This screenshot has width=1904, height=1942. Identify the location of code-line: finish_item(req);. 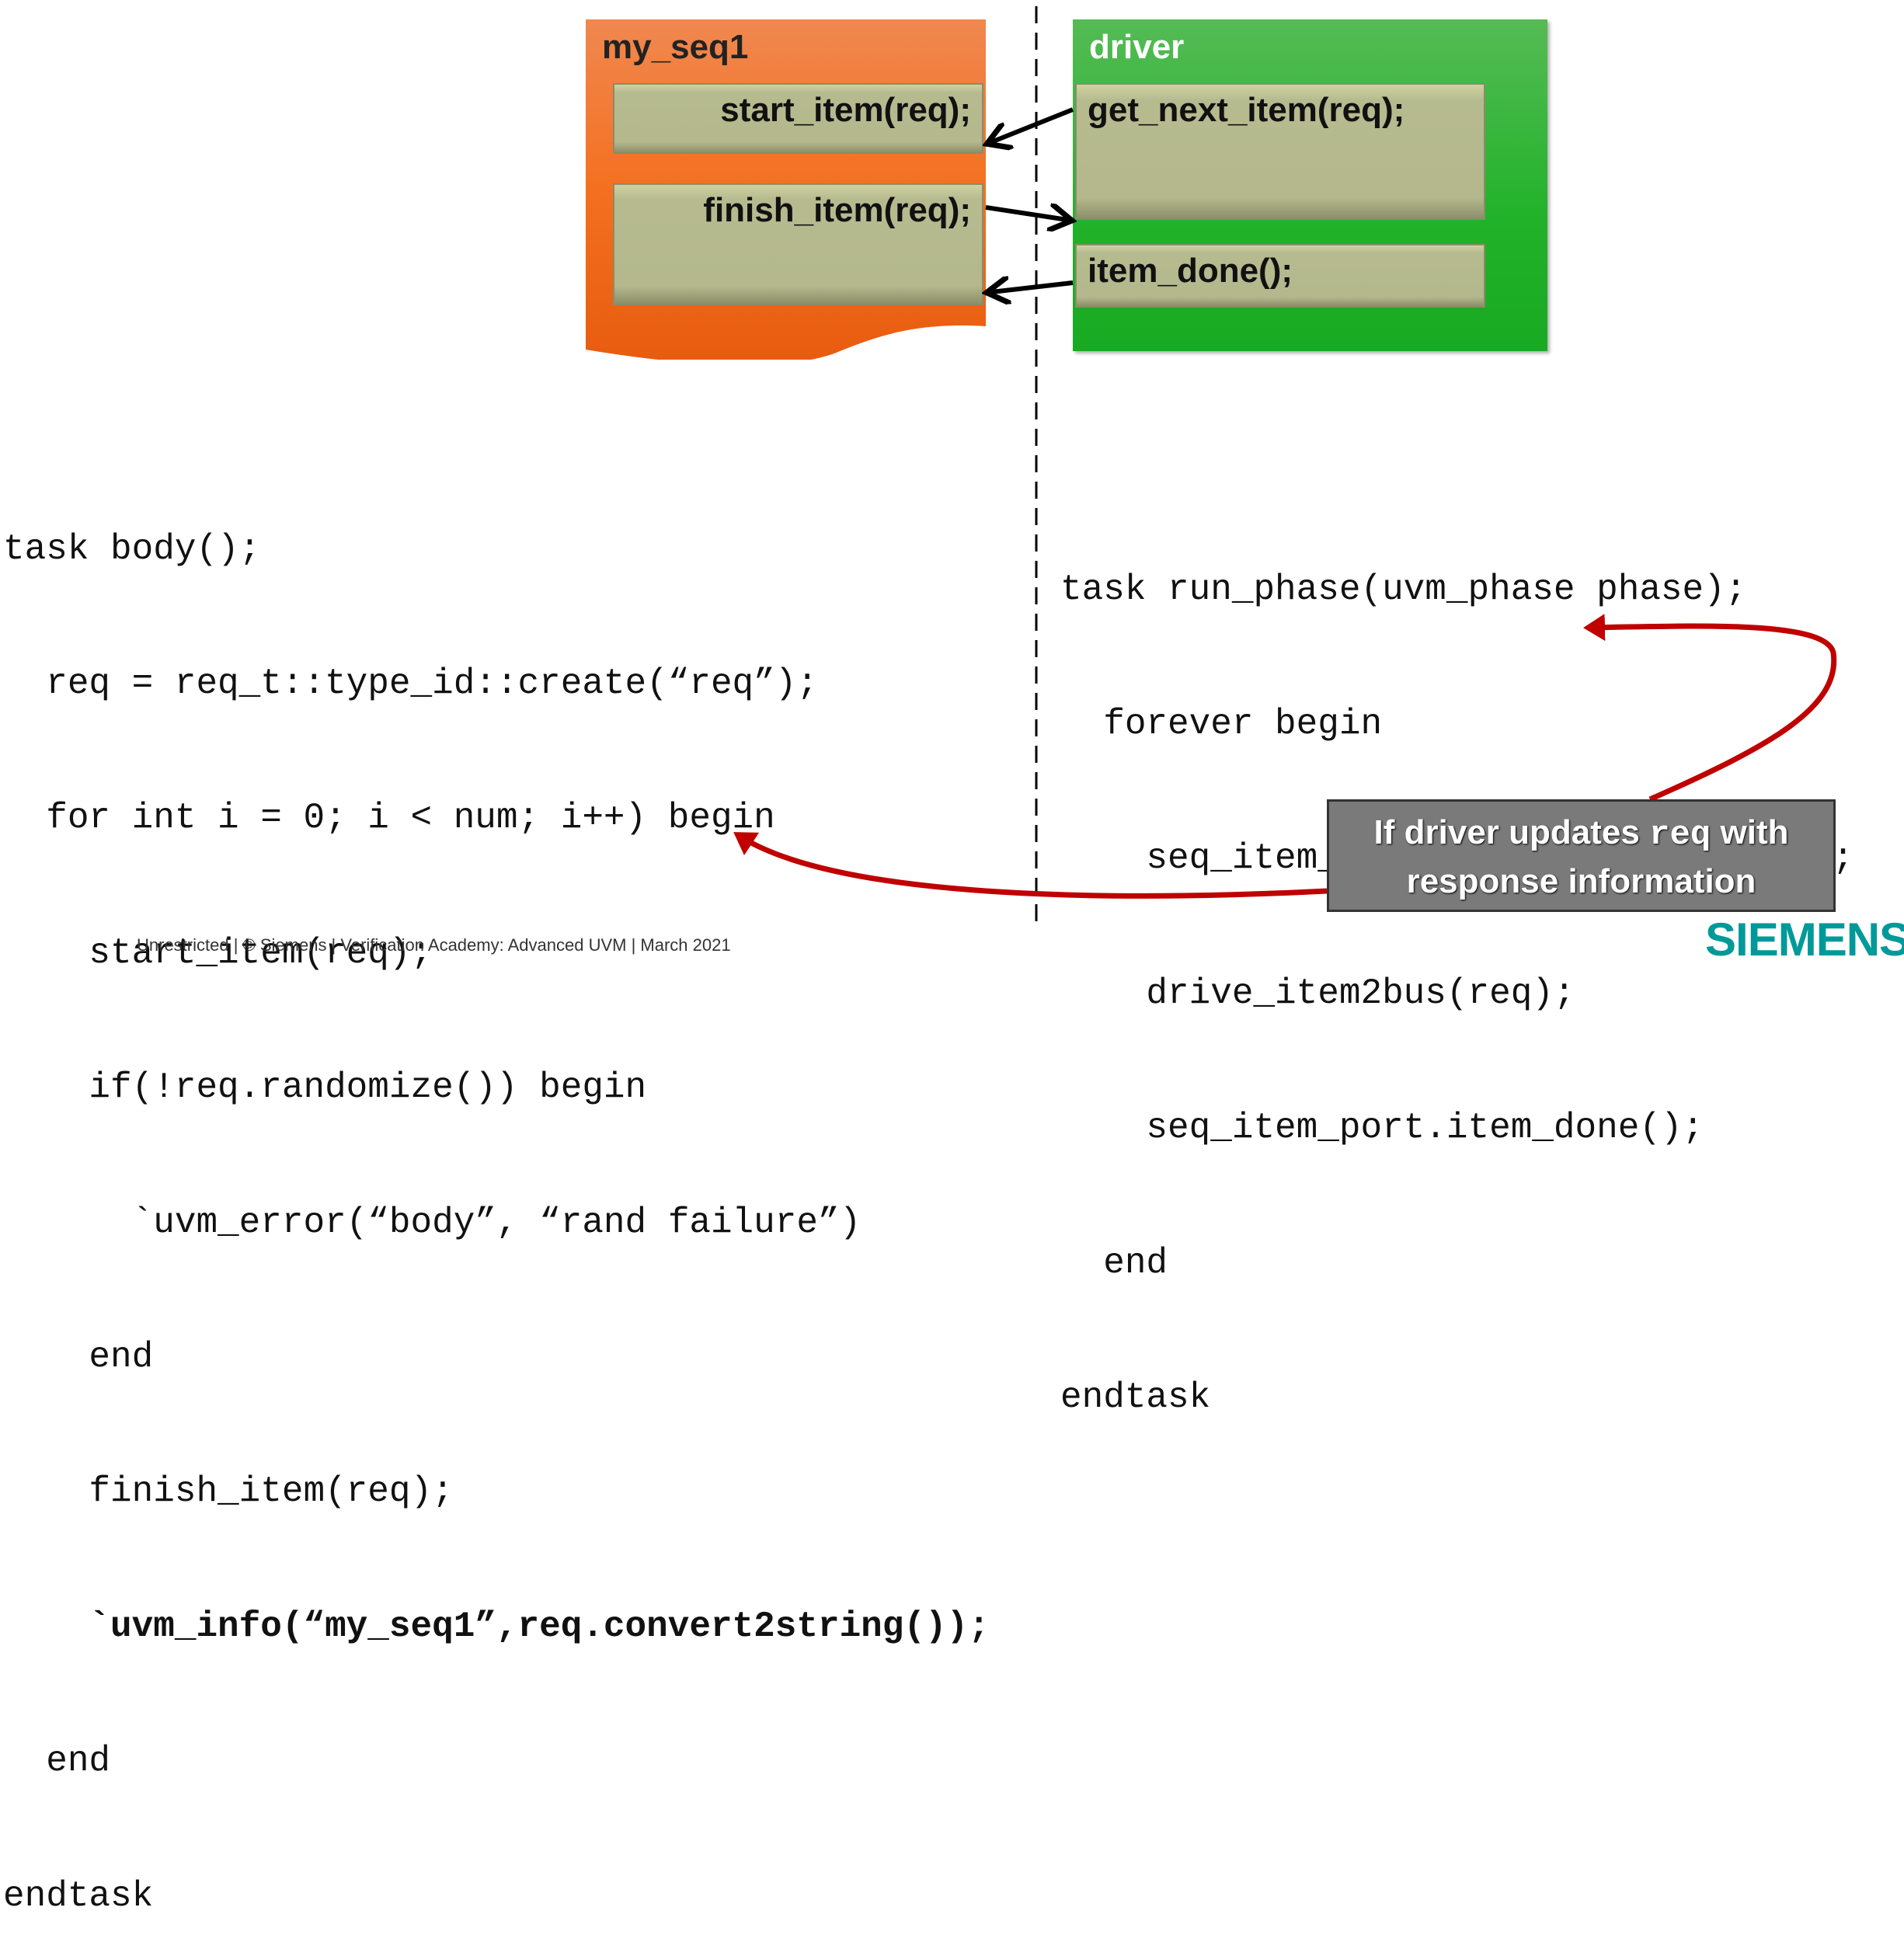
(228, 1491).